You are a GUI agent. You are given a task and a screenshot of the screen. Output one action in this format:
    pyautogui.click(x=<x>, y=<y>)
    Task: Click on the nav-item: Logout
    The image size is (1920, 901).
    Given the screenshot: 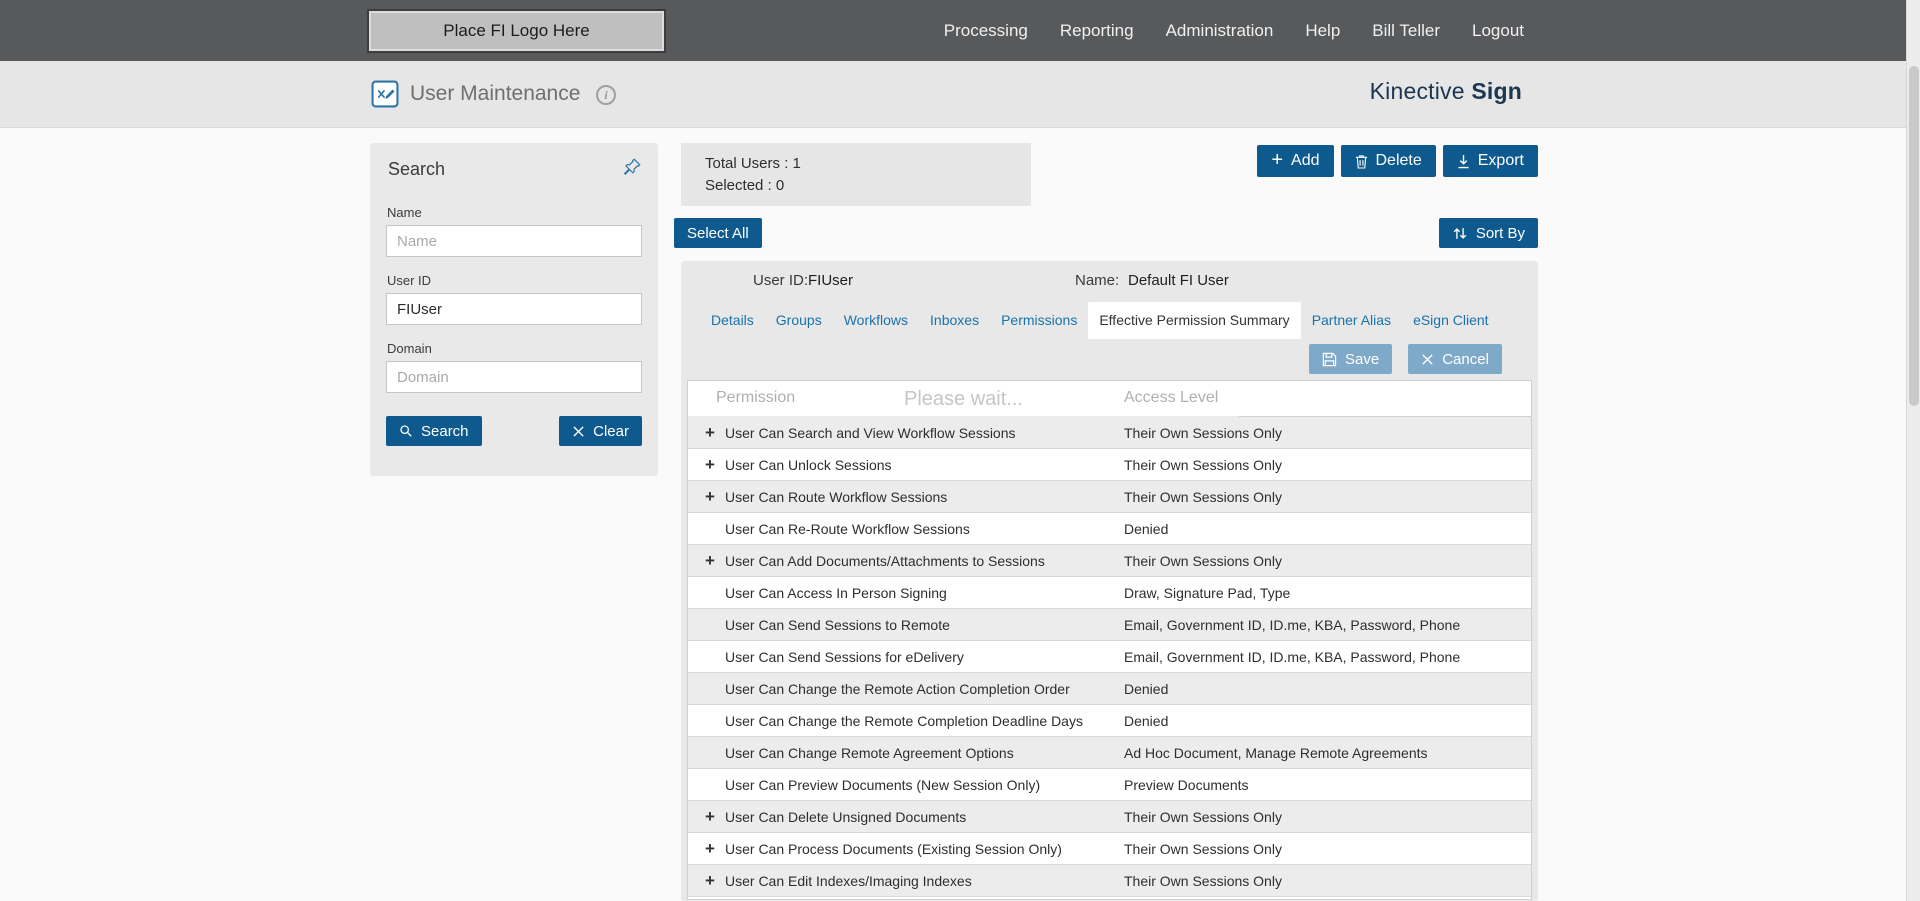 What is the action you would take?
    pyautogui.click(x=1498, y=31)
    